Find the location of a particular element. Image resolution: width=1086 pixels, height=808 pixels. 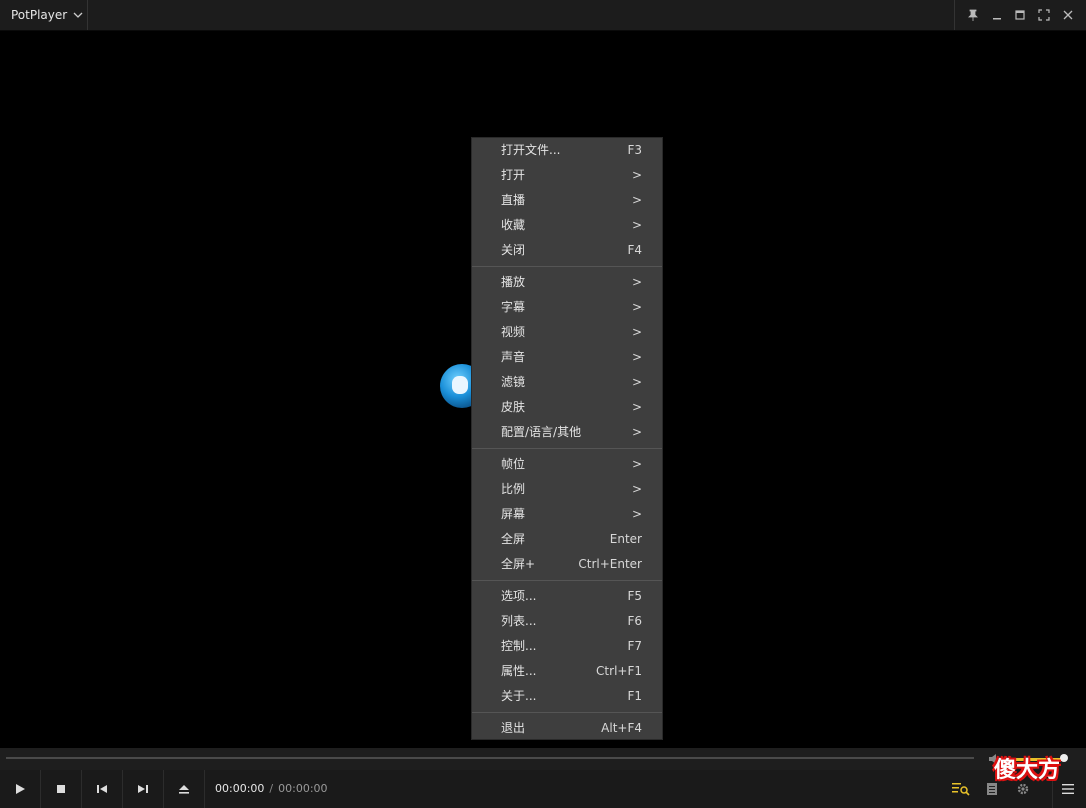

play-button is located at coordinates (20, 789).